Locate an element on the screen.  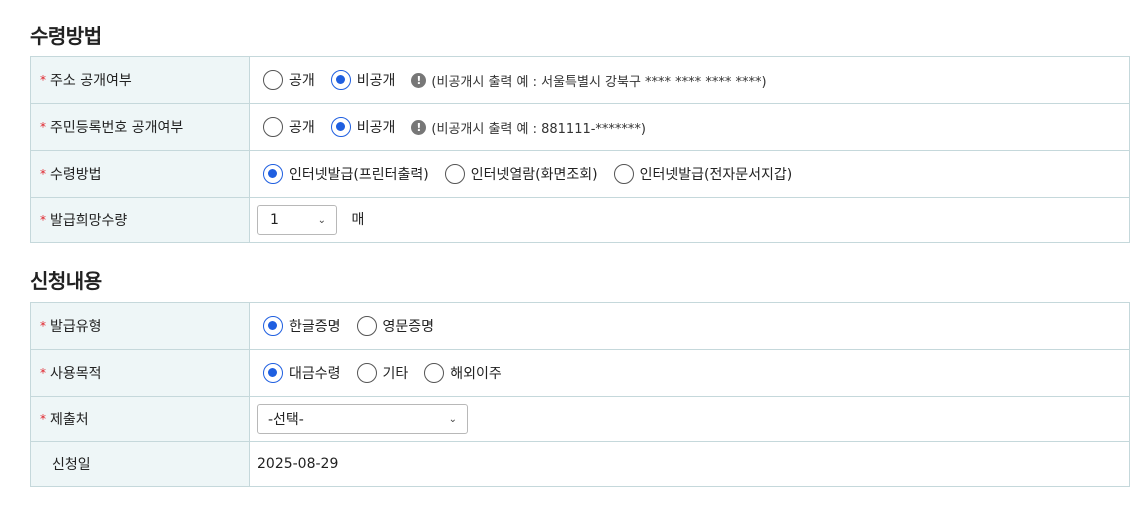
receipt-method-label-cell: * 수령방법 is located at coordinates (140, 174).